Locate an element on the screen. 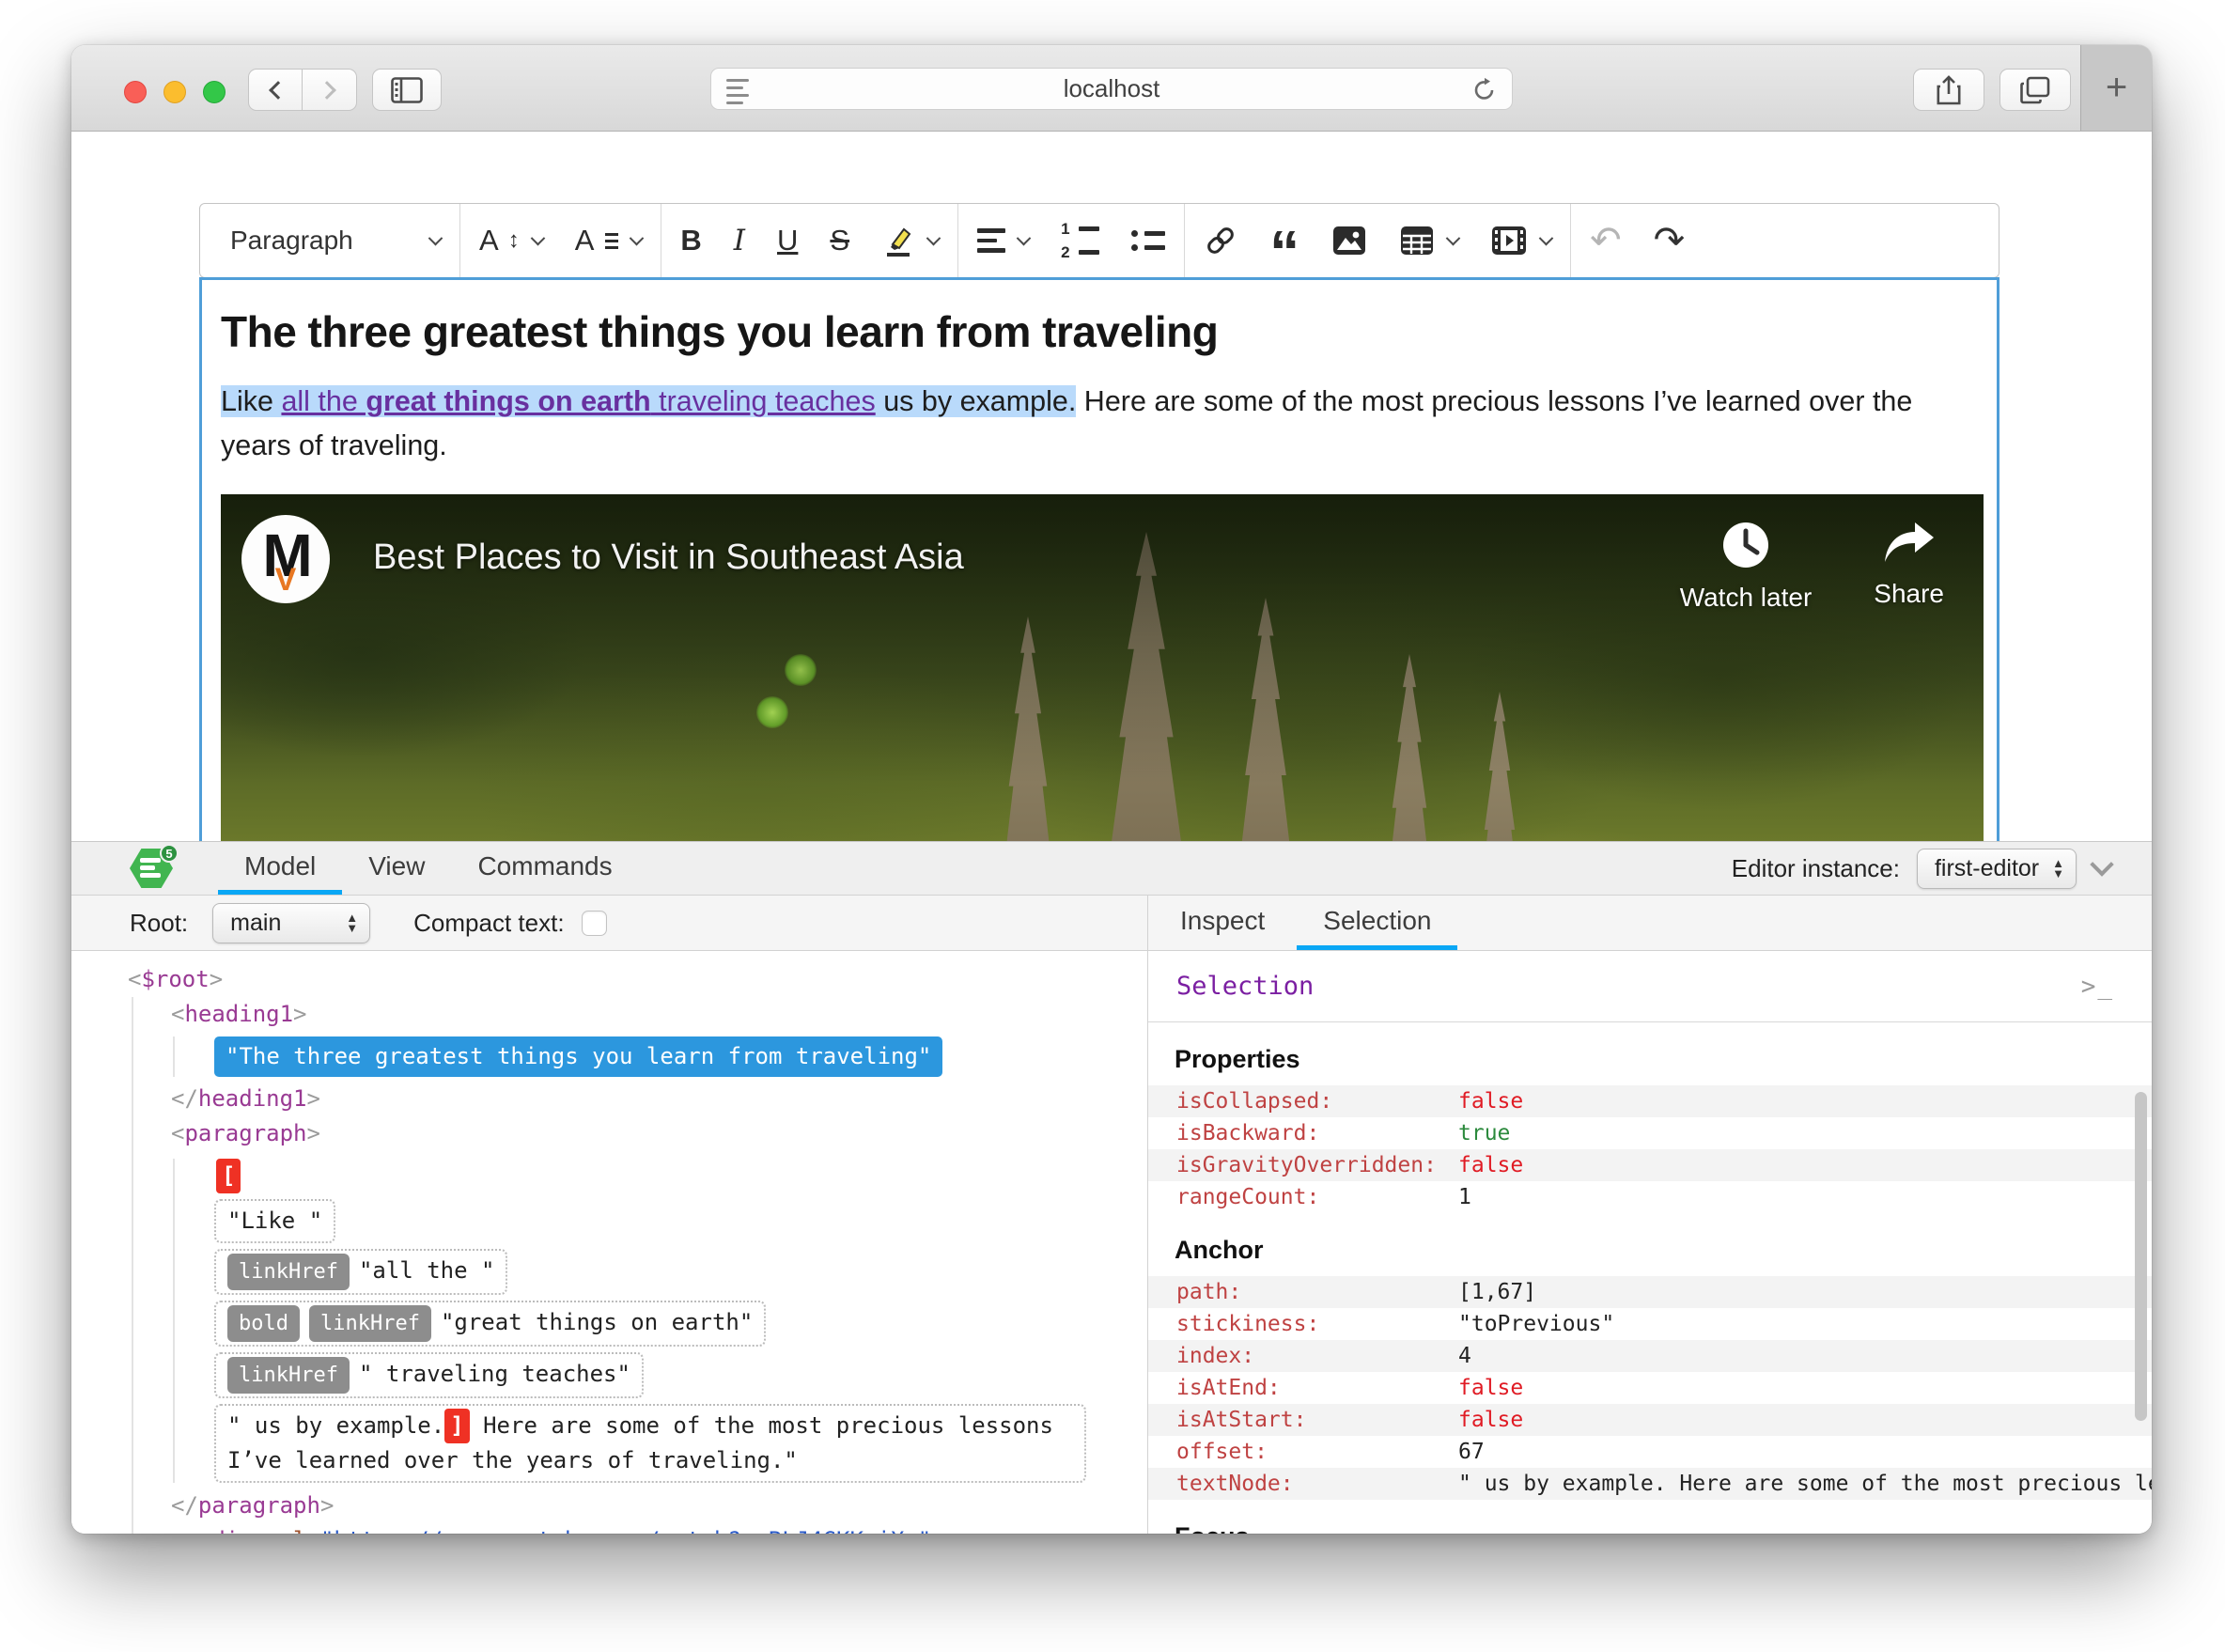 The image size is (2225, 1652). detail-pane-tabs: Inspect Selection is located at coordinates (1650, 923).